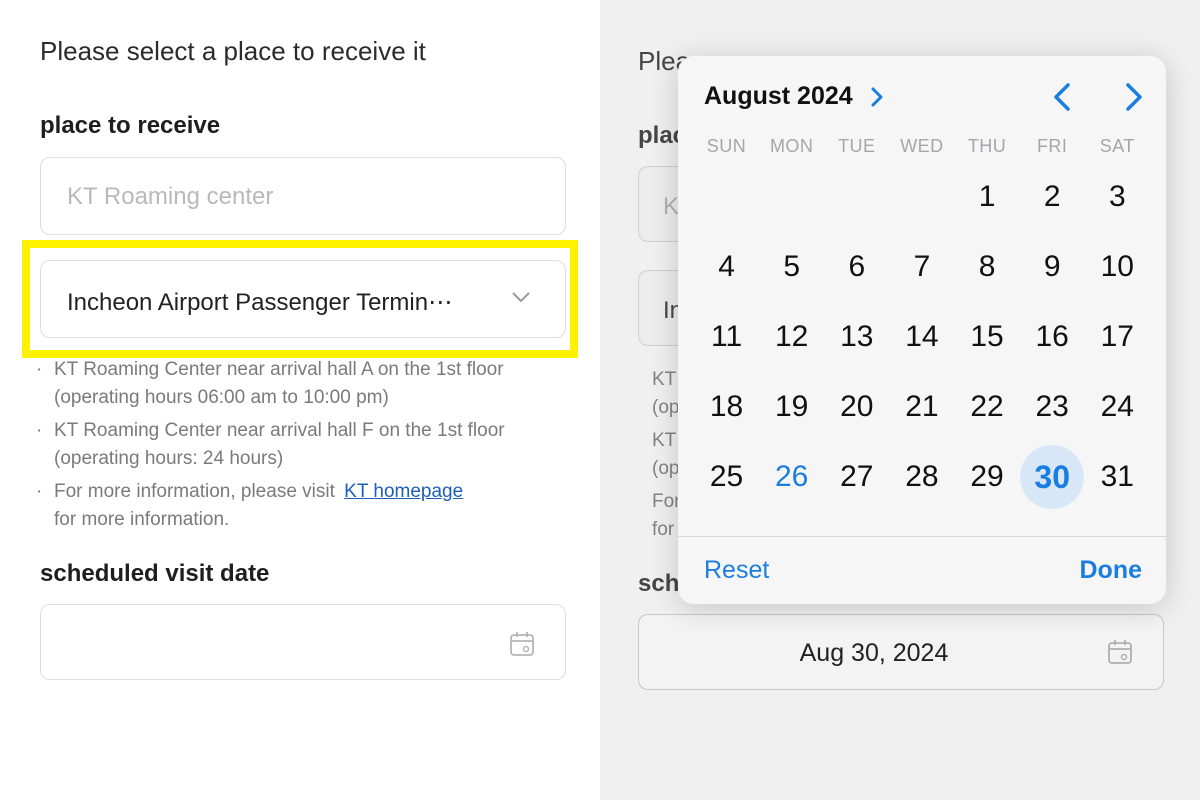 The width and height of the screenshot is (1200, 800). What do you see at coordinates (142, 519) in the screenshot?
I see `note-line: for more information.` at bounding box center [142, 519].